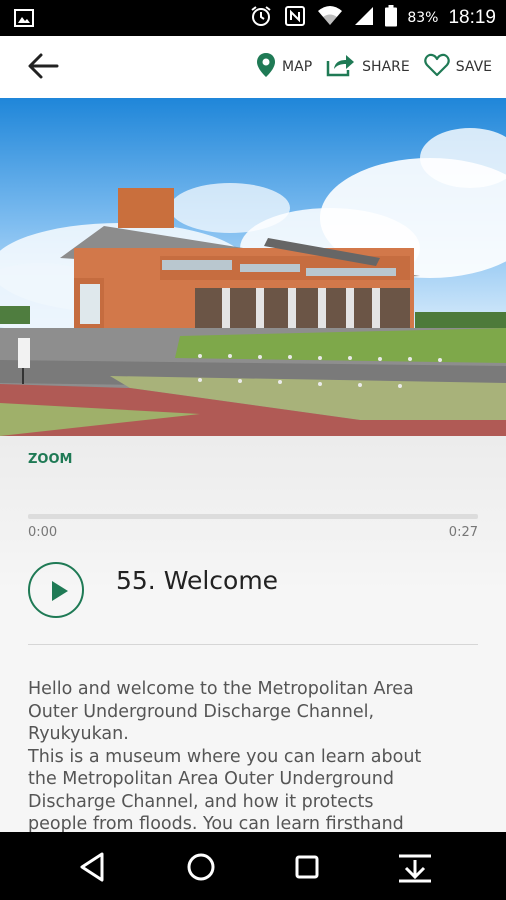  I want to click on back-triangle-icon, so click(93, 870).